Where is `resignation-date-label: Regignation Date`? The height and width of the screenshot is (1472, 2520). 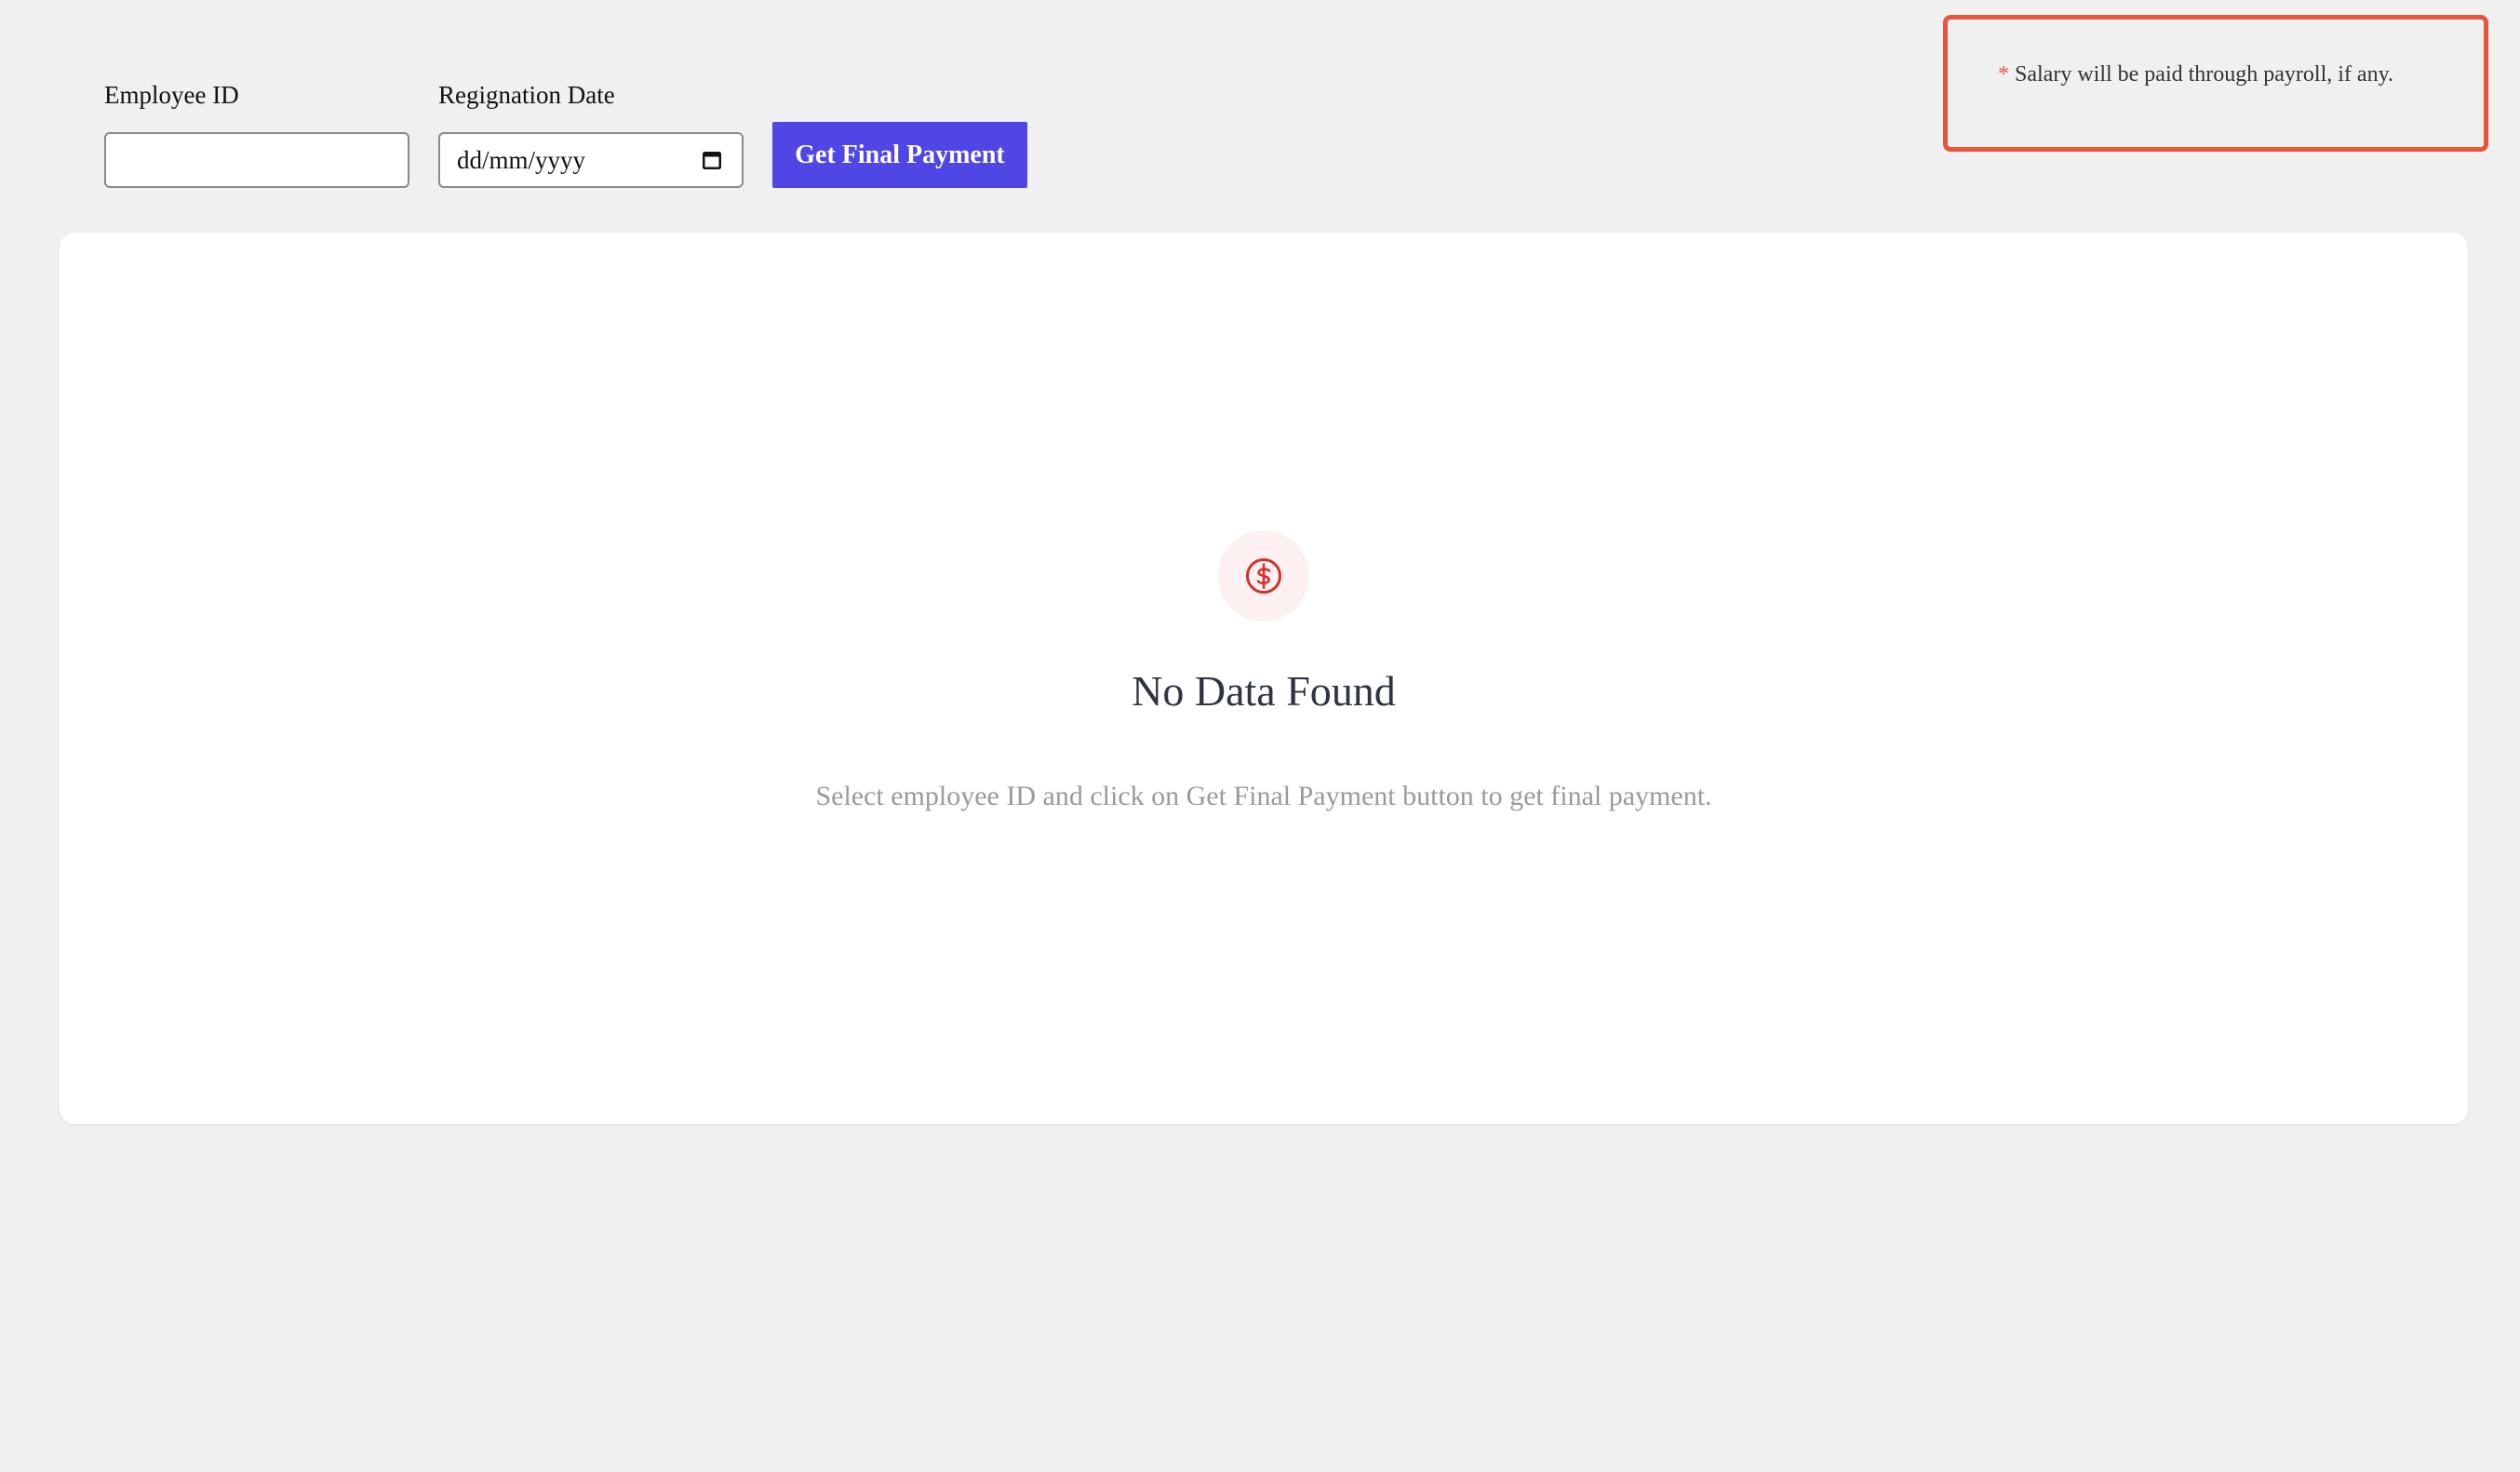 resignation-date-label: Regignation Date is located at coordinates (526, 95).